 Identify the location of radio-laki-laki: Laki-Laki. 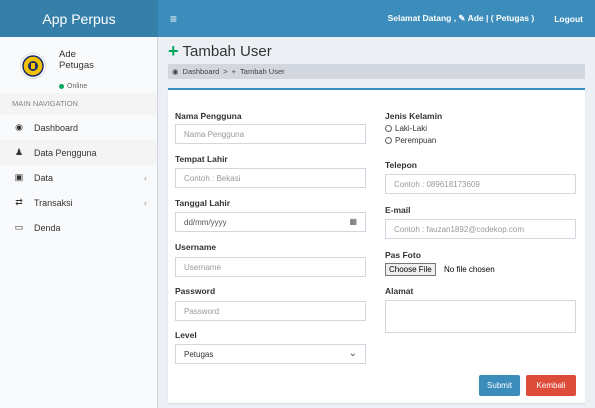
(406, 128).